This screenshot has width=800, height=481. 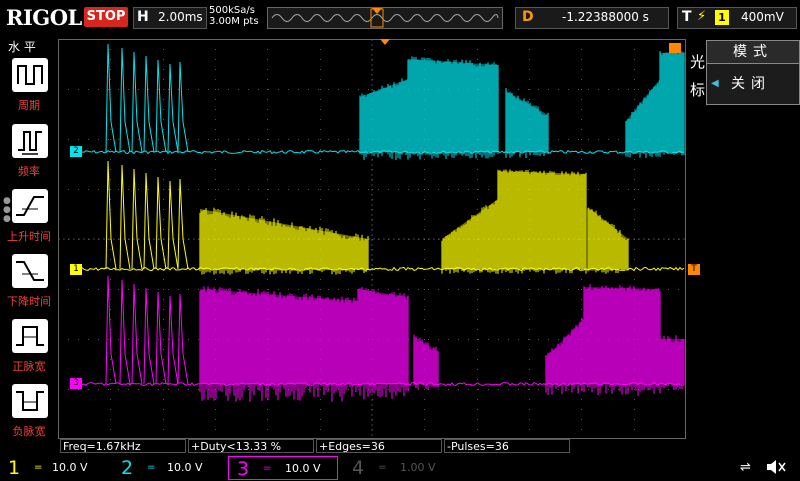 I want to click on trigger-label: T, so click(x=687, y=17).